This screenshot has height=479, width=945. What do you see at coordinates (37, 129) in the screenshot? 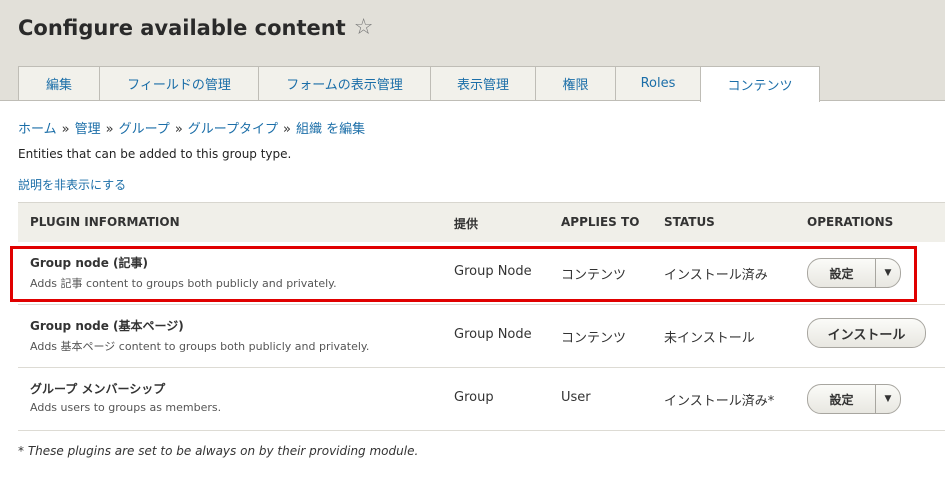
I see `breadcrumb-home: ホーム` at bounding box center [37, 129].